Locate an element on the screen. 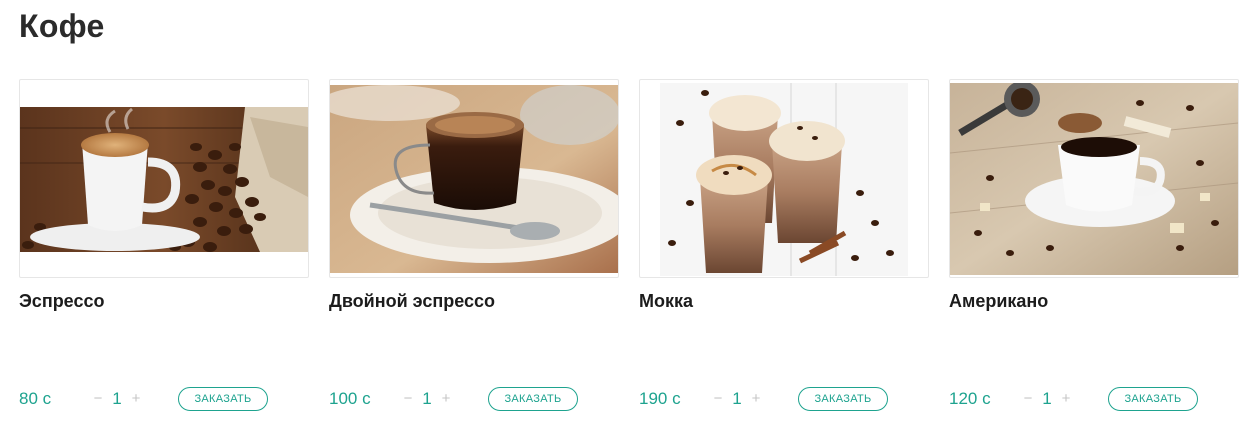 Image resolution: width=1260 pixels, height=432 pixels. product-price: 190 с is located at coordinates (660, 398).